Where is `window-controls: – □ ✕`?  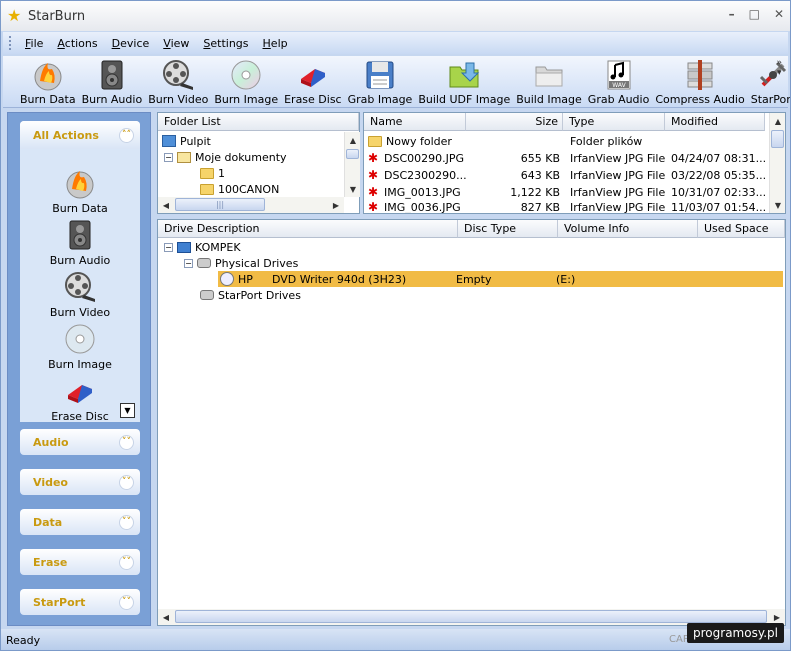 window-controls: – □ ✕ is located at coordinates (756, 14).